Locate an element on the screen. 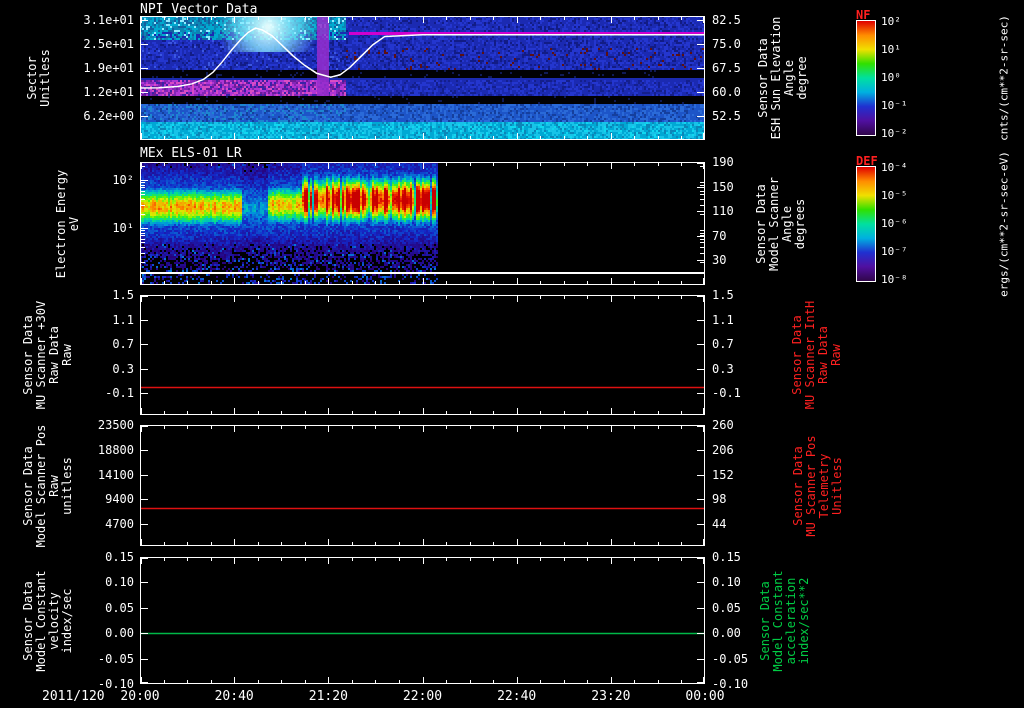 The height and width of the screenshot is (708, 1024). x-axis-date-label: 2011/120 is located at coordinates (73, 696).